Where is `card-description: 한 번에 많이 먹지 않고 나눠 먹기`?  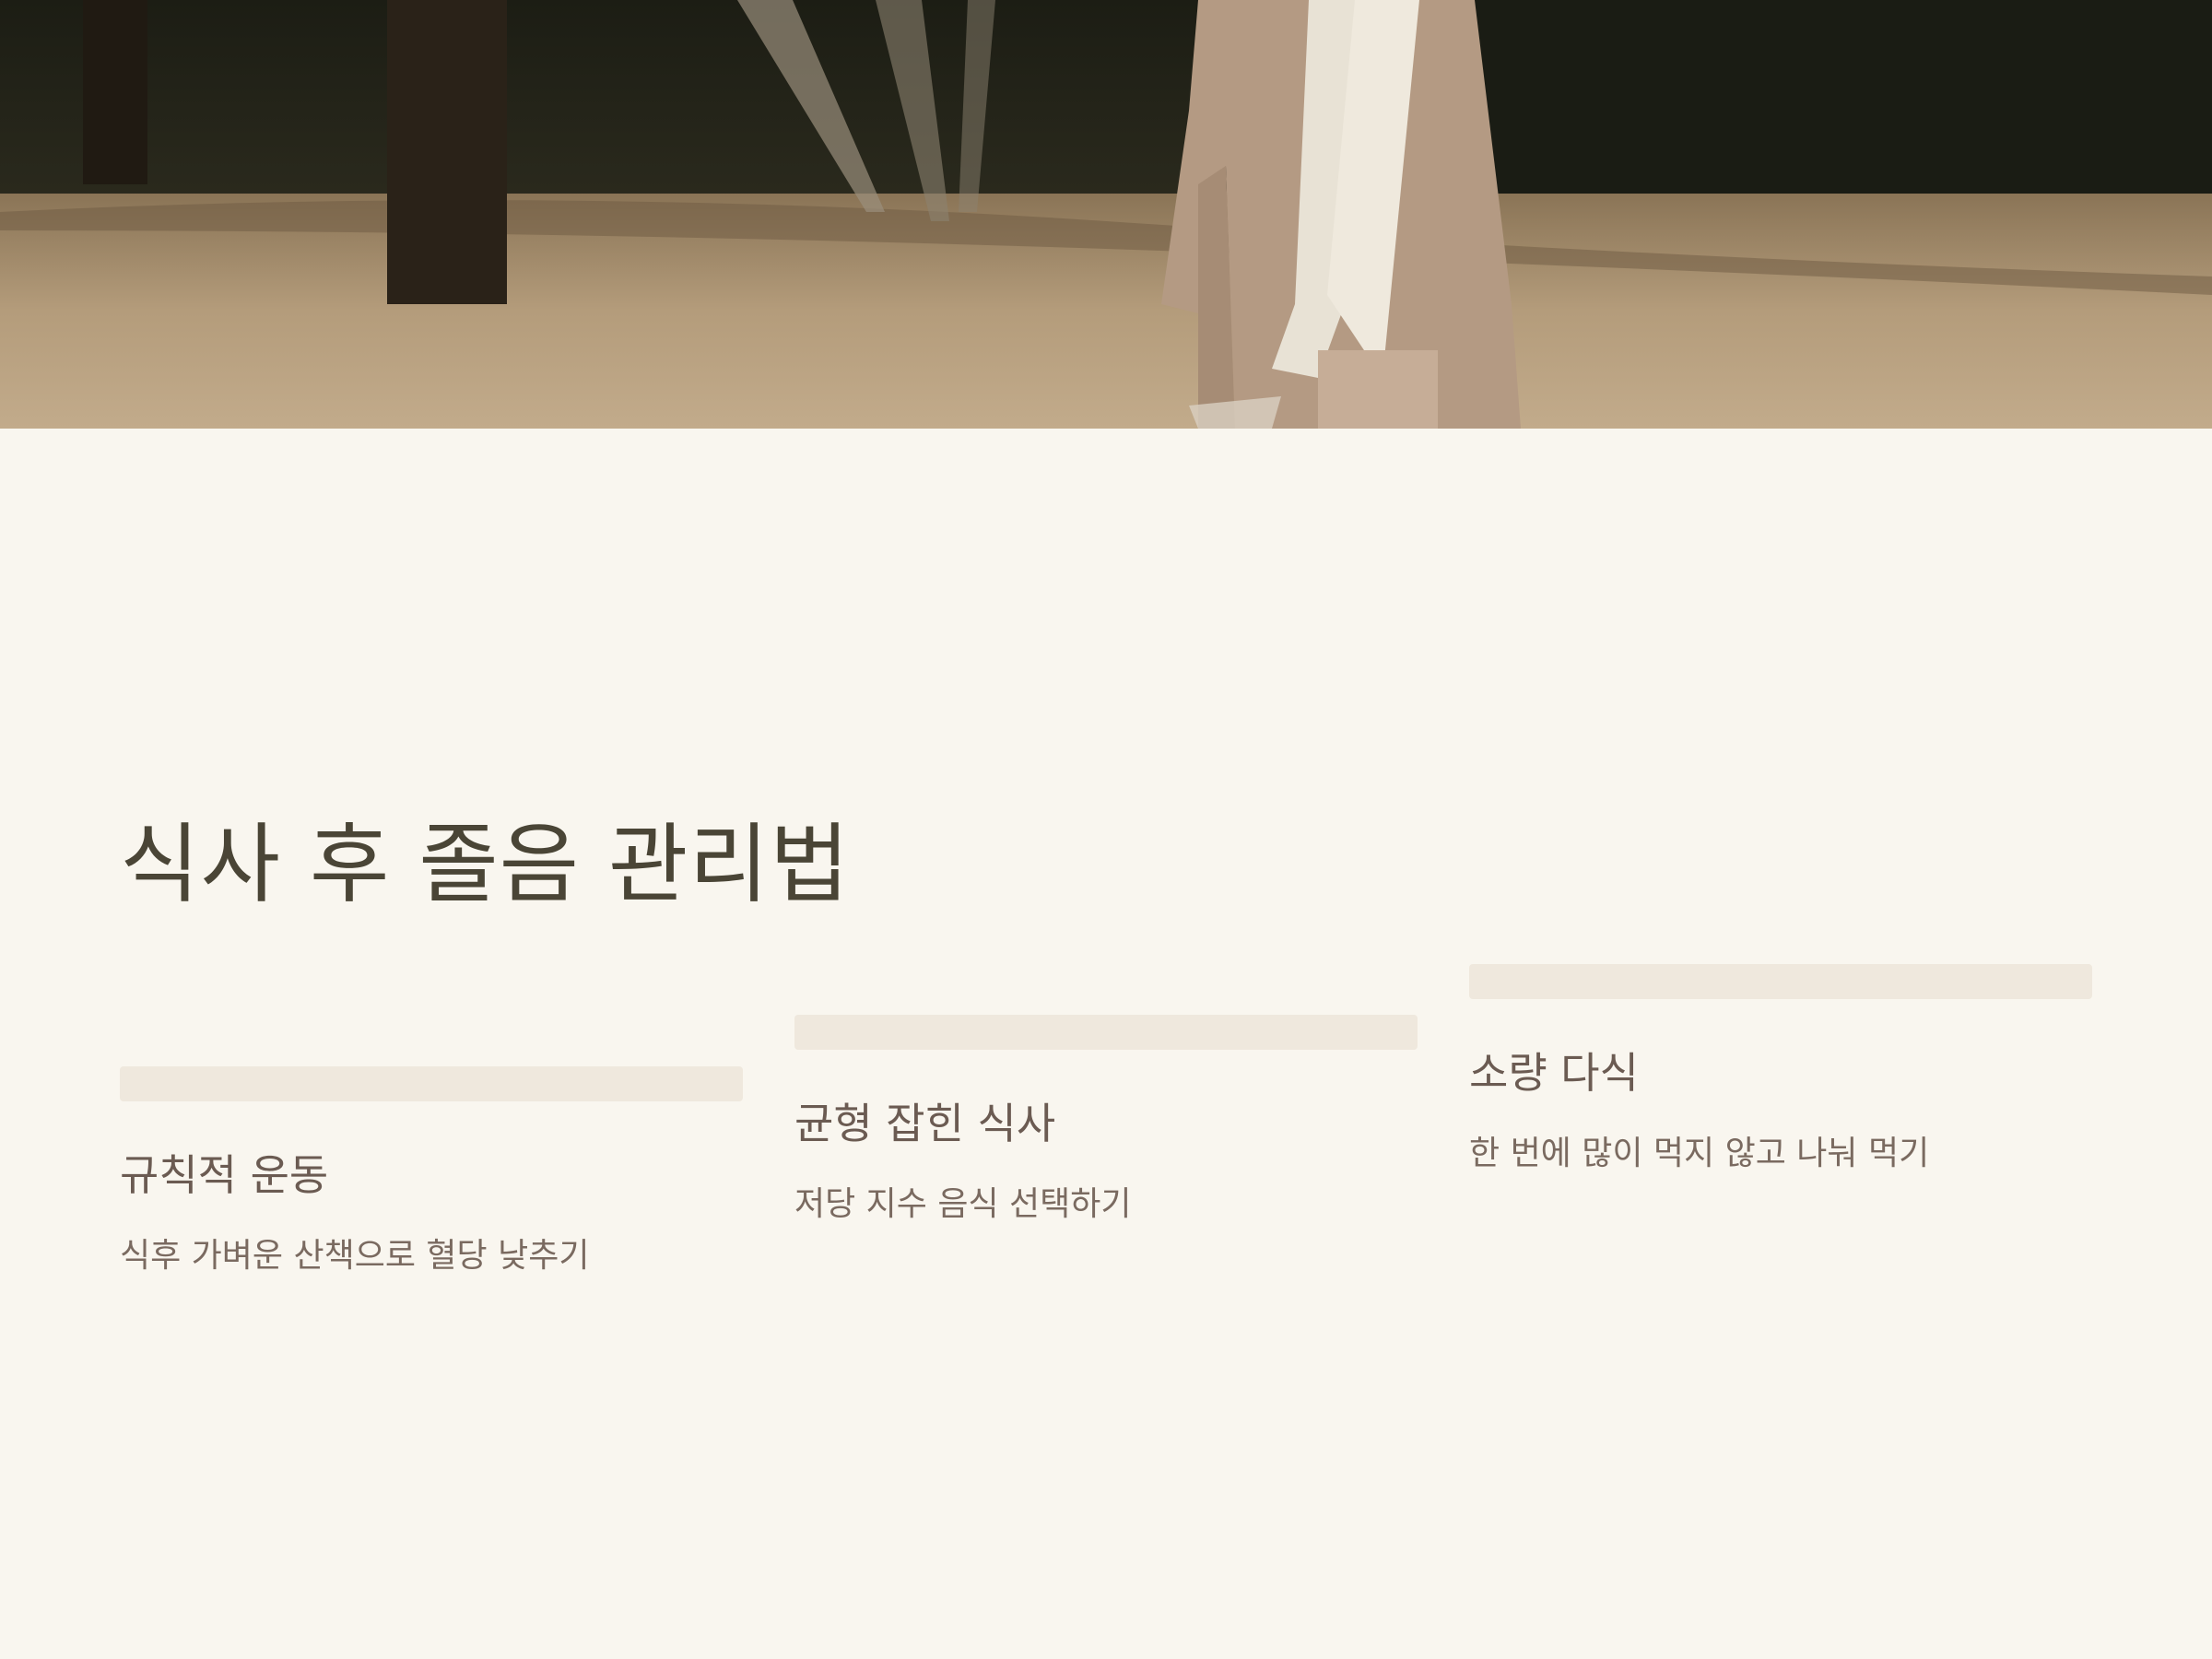 card-description: 한 번에 많이 먹지 않고 나눠 먹기 is located at coordinates (1699, 1153).